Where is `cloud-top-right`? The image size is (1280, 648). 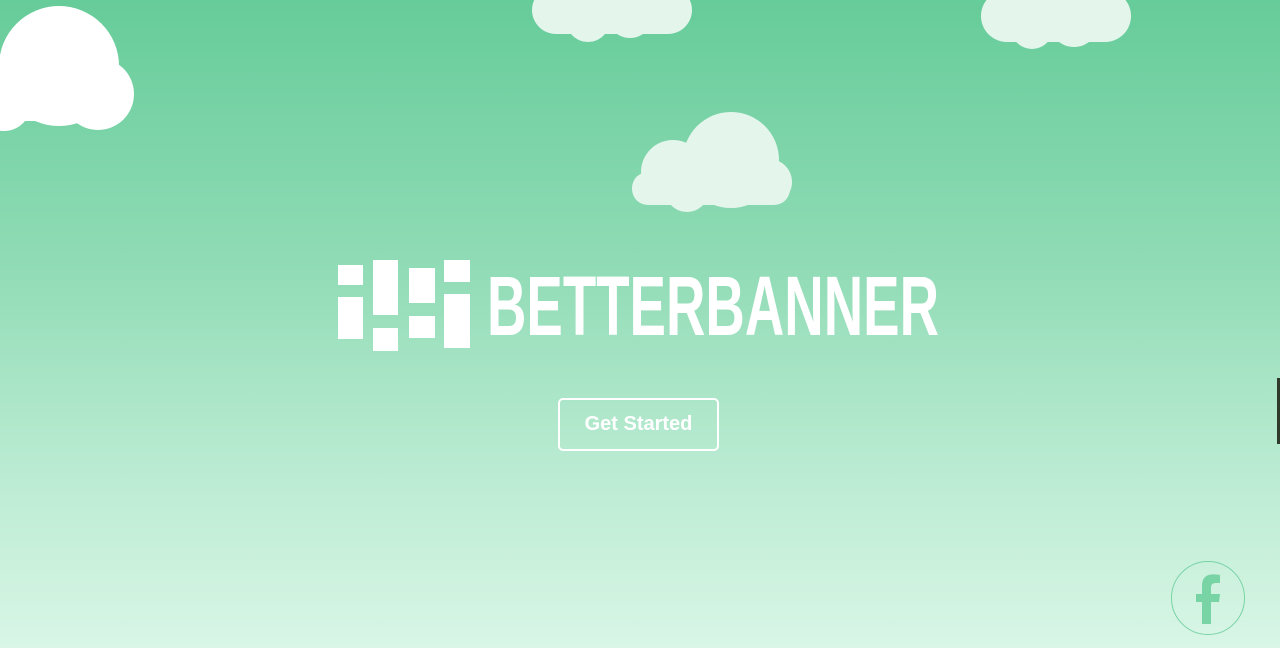
cloud-top-right is located at coordinates (1057, 26).